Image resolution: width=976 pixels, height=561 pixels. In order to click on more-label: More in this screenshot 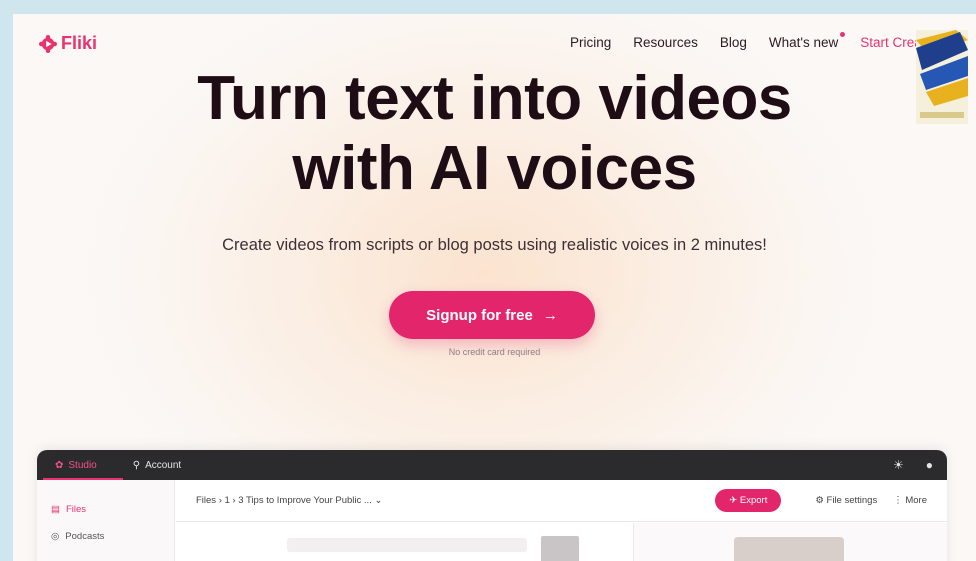, I will do `click(916, 500)`.